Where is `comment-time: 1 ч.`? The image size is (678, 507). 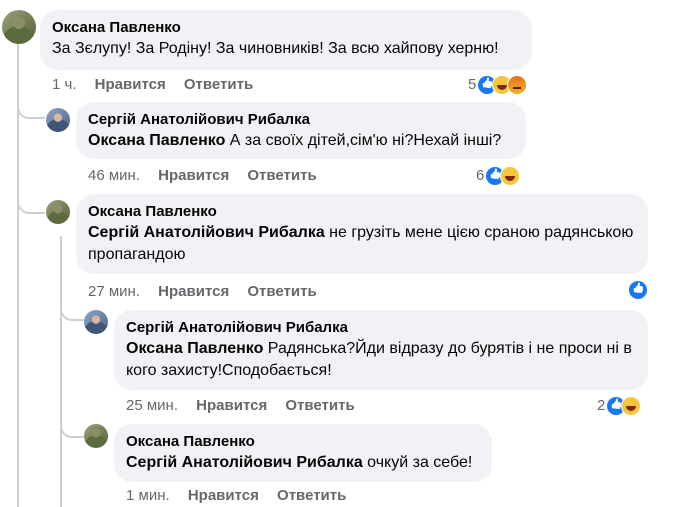 comment-time: 1 ч. is located at coordinates (64, 84).